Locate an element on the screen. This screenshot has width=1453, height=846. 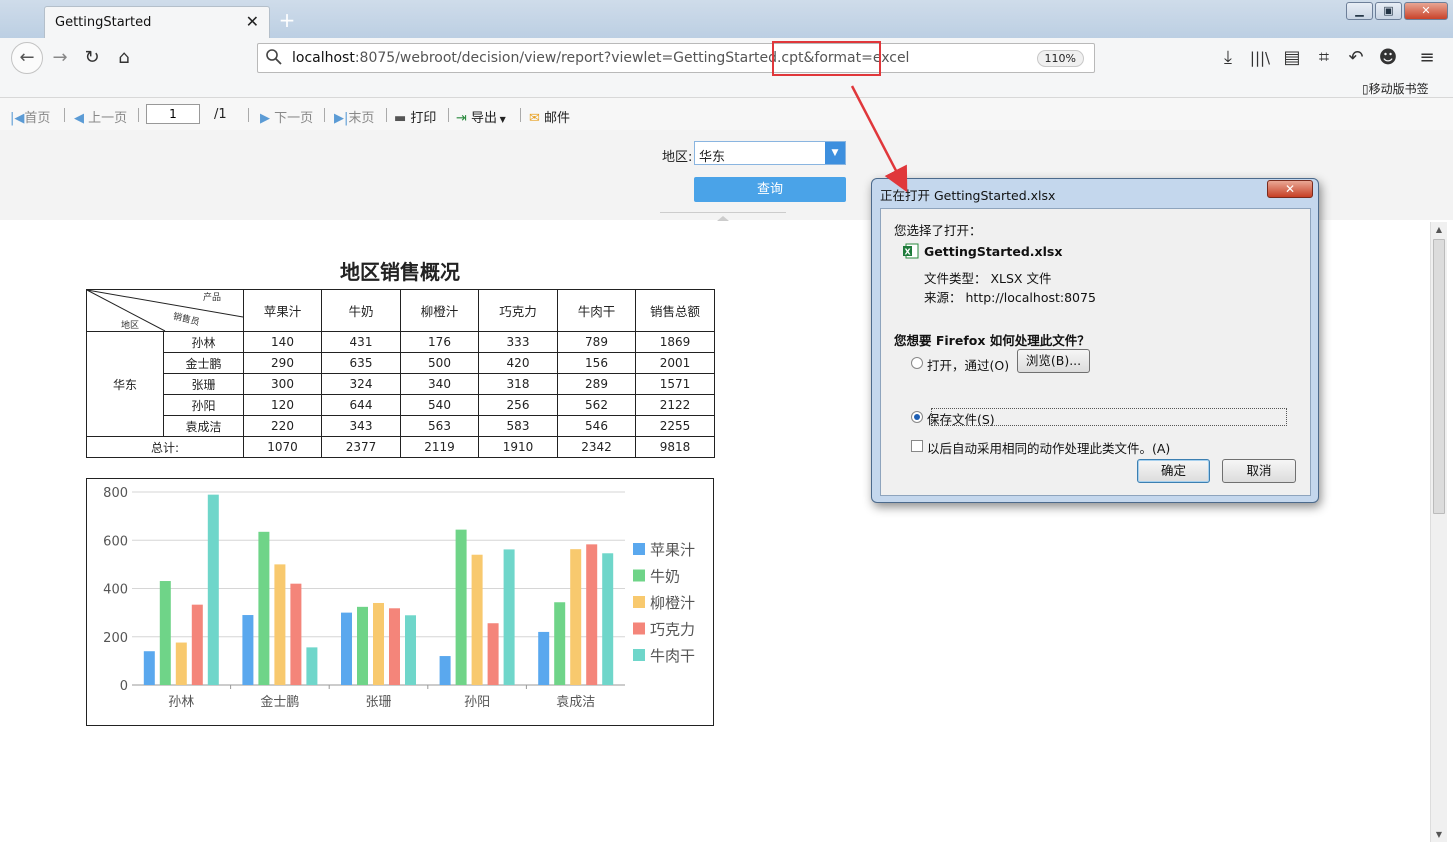
scroll-up-icon: ▲ is located at coordinates (1439, 229).